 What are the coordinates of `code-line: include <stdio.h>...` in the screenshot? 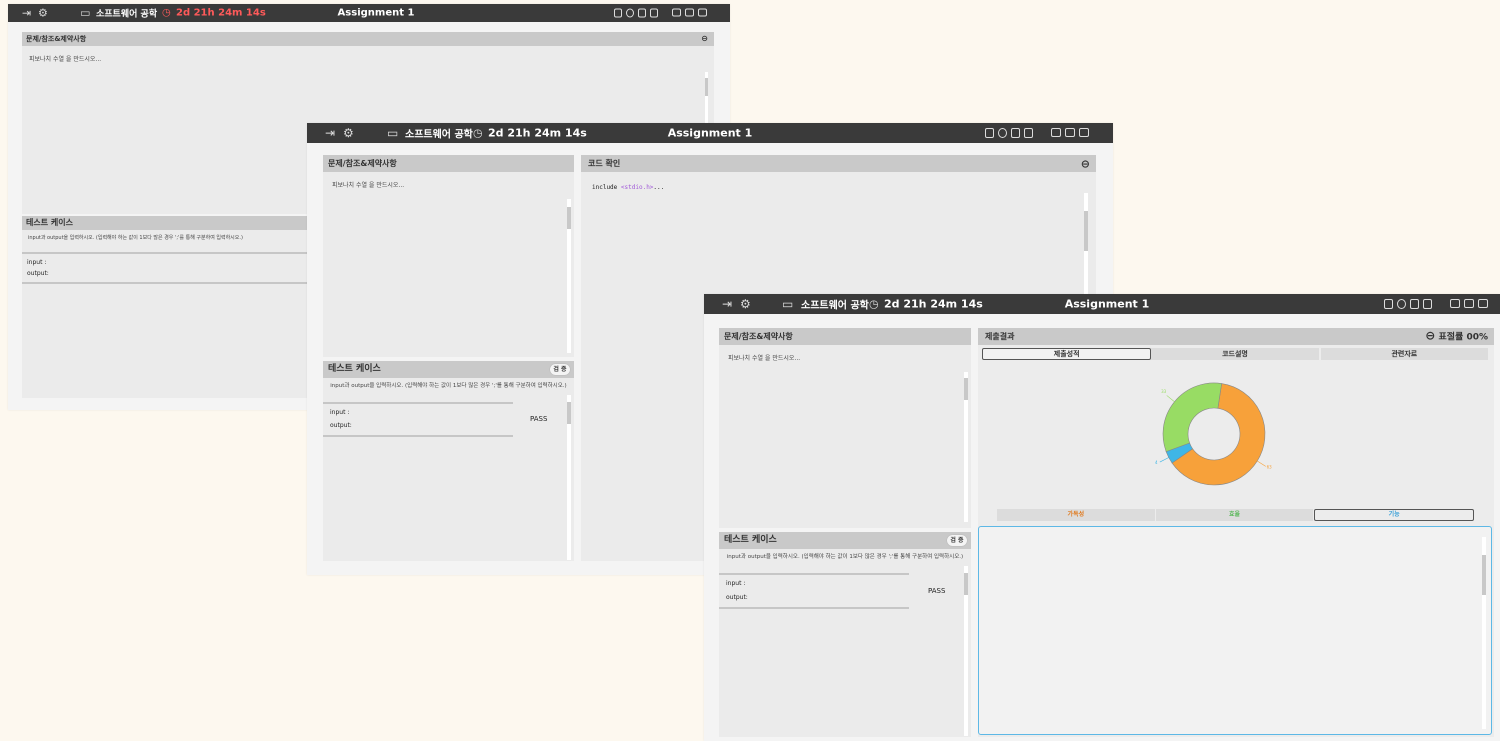 It's located at (838, 187).